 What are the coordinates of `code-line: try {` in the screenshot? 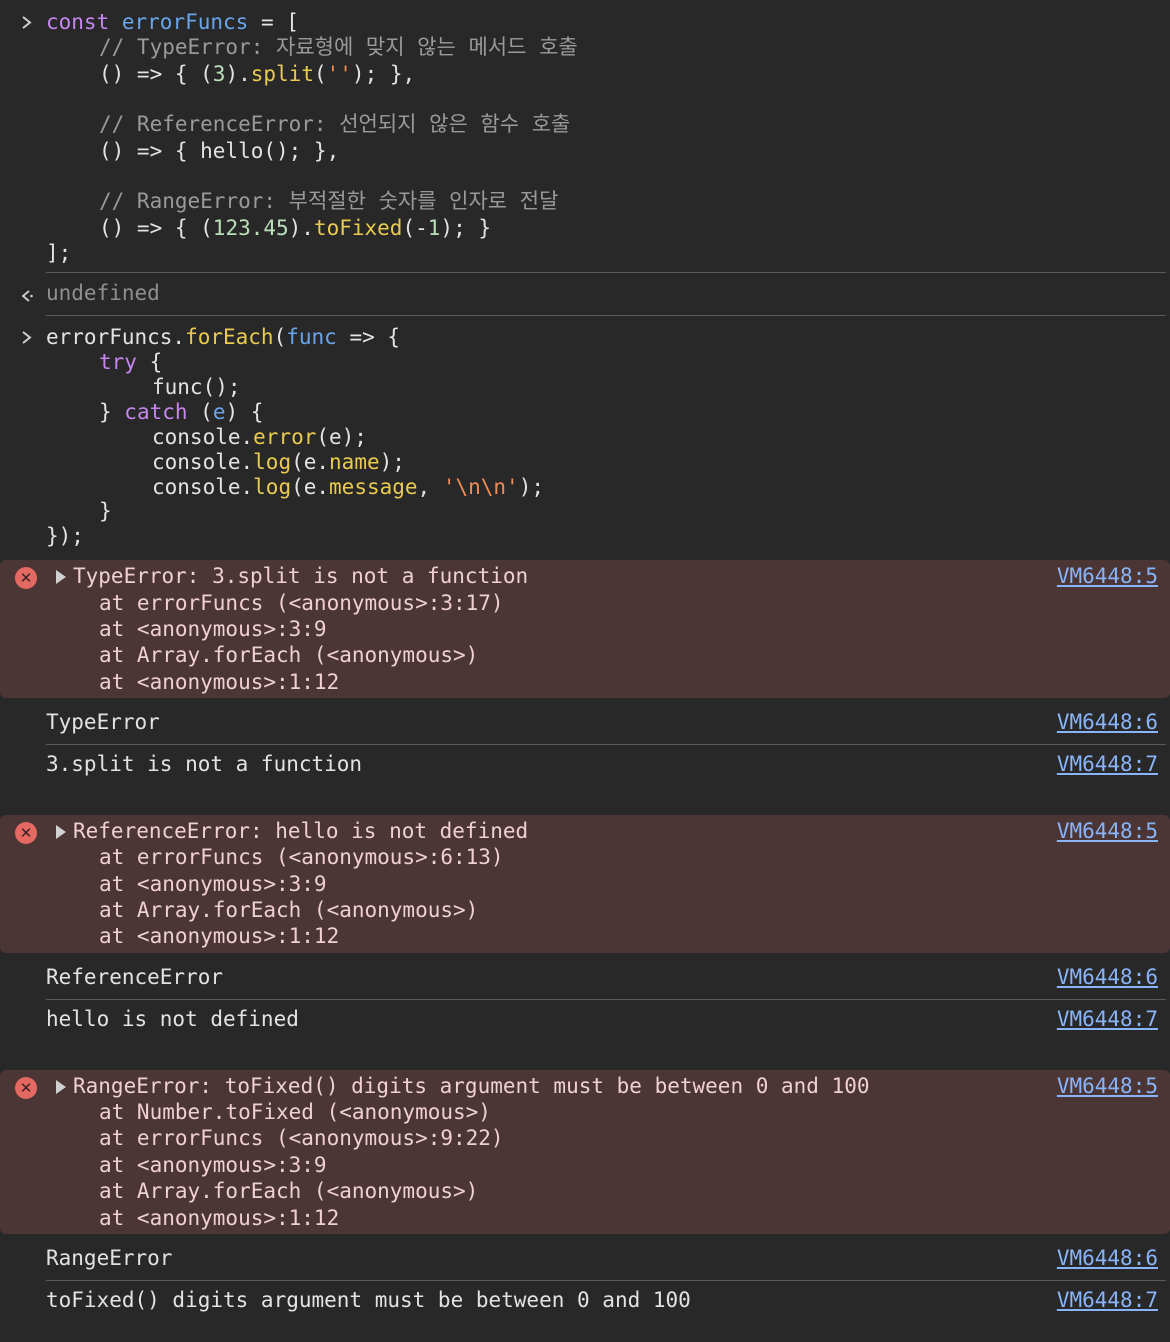 It's located at (131, 362).